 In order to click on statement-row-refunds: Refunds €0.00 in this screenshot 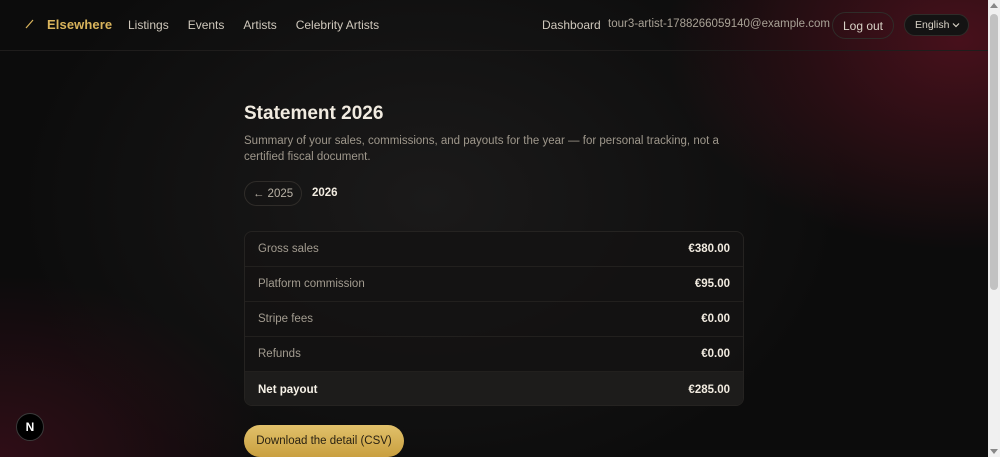, I will do `click(494, 354)`.